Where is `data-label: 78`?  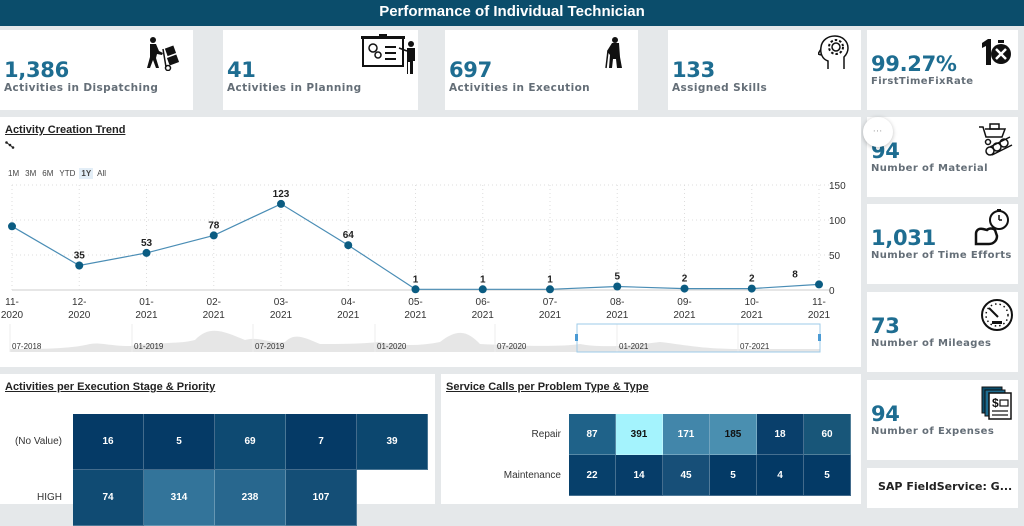
data-label: 78 is located at coordinates (214, 225).